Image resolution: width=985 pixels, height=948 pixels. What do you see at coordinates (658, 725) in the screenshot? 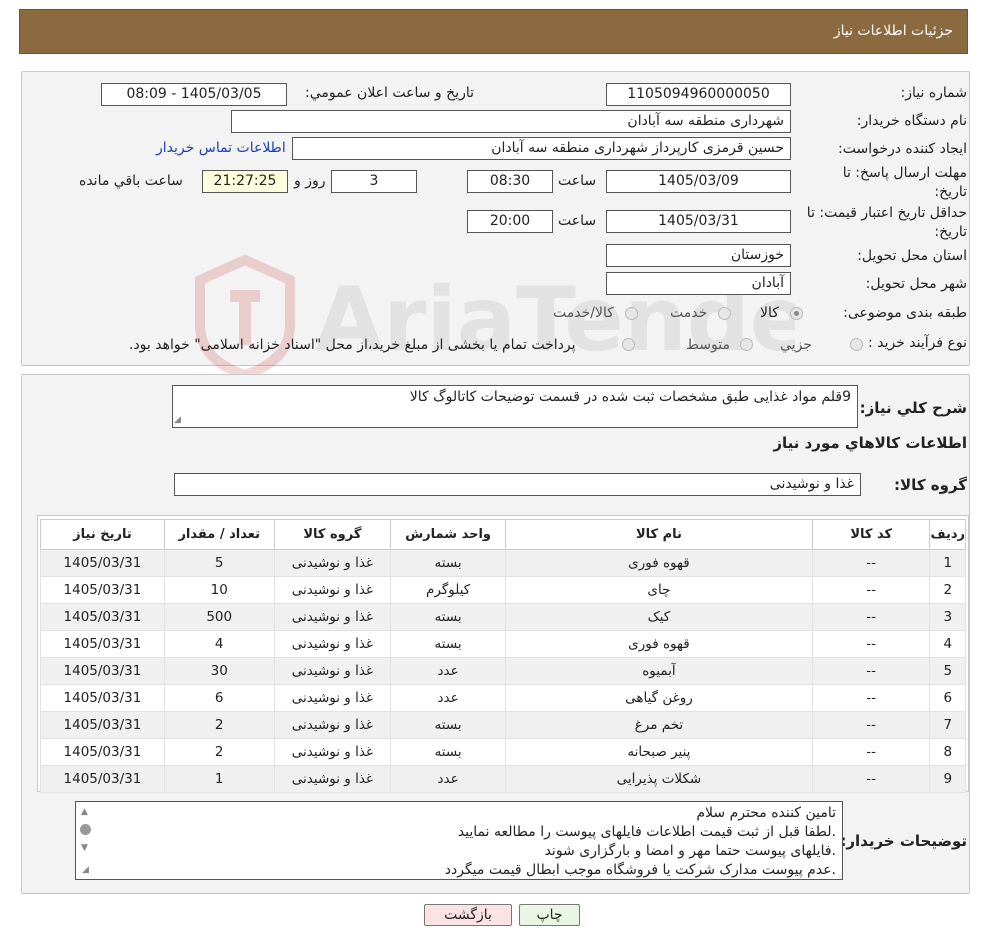
I see `cell-name: تخم مرغ` at bounding box center [658, 725].